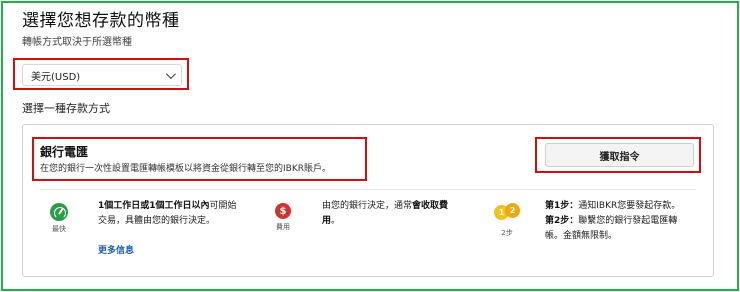 The height and width of the screenshot is (292, 740). Describe the element at coordinates (283, 211) in the screenshot. I see `dollar-icon: $` at that location.